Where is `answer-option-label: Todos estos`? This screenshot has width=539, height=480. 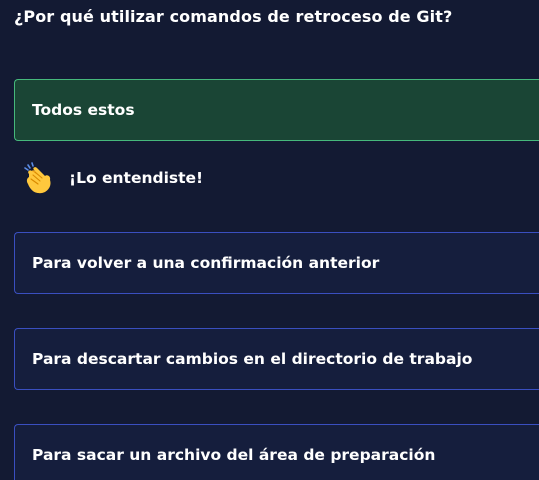 answer-option-label: Todos estos is located at coordinates (83, 110).